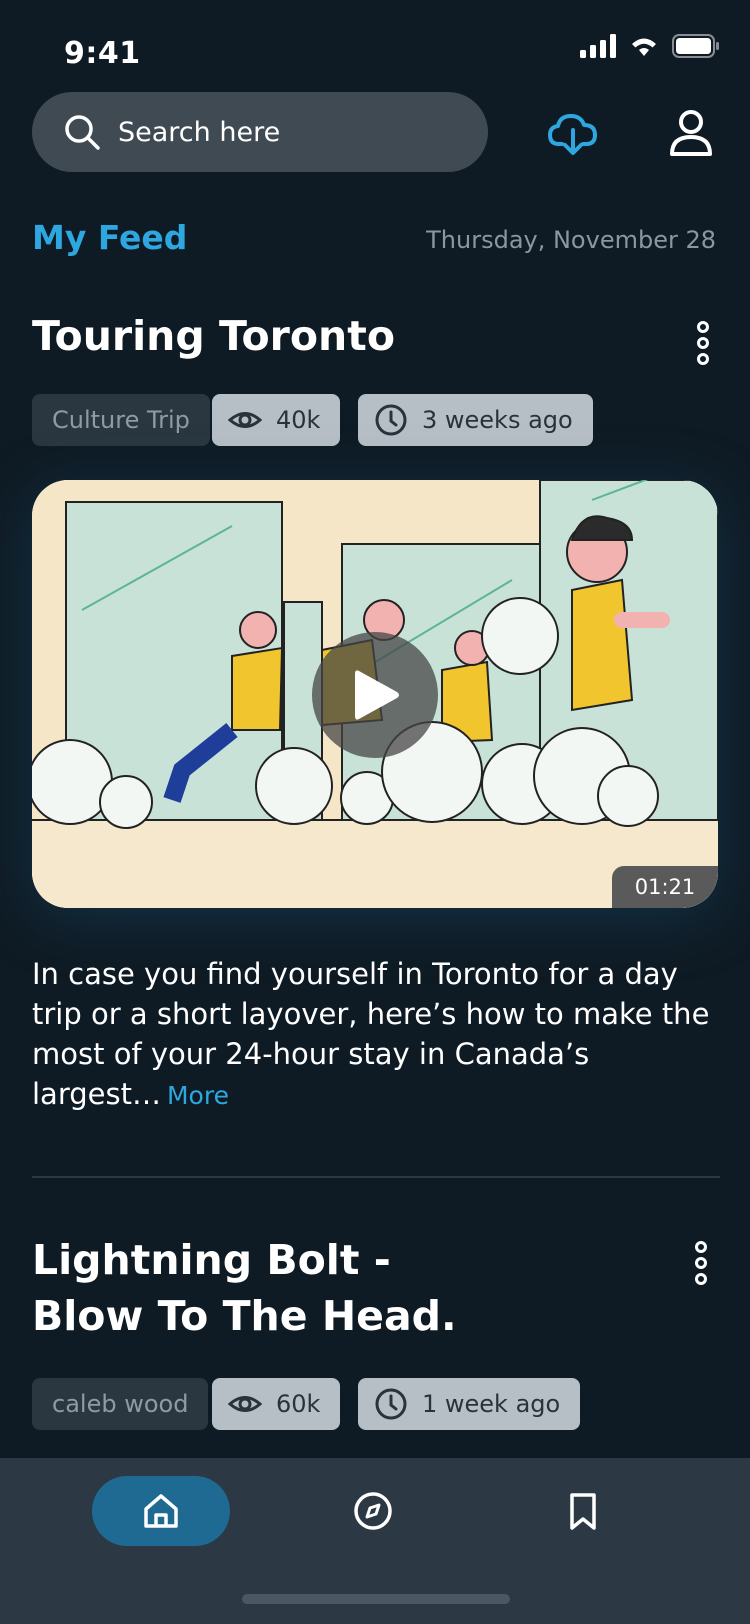  I want to click on play-button, so click(375, 695).